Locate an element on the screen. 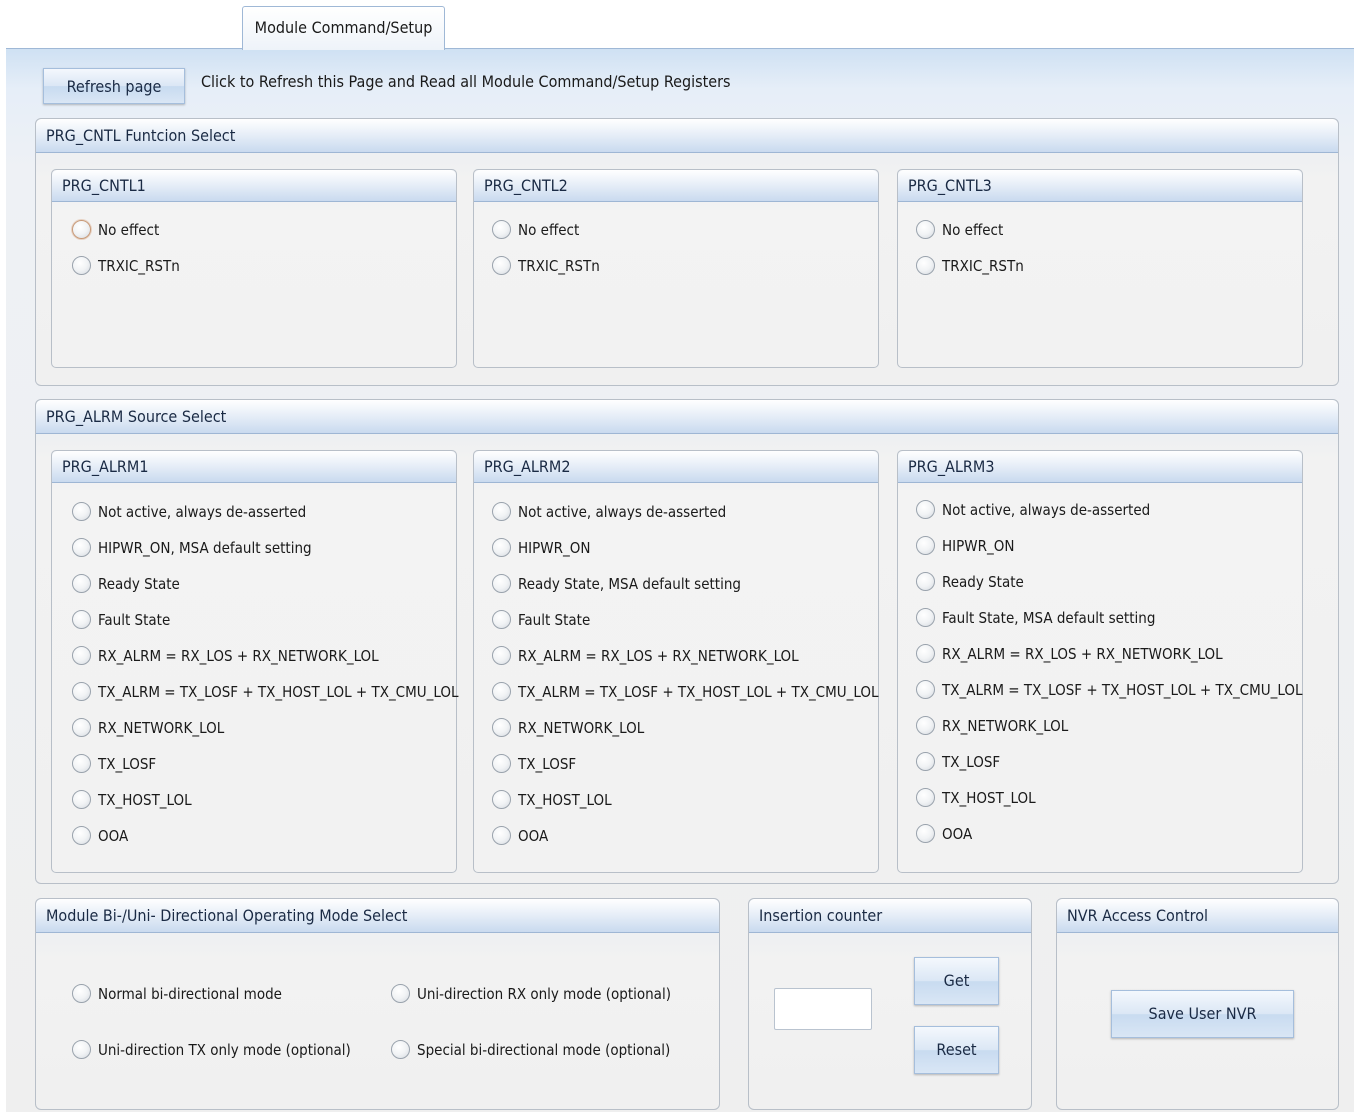 This screenshot has width=1354, height=1112. prg-cntl1-option-trxic-rstn: TRXIC_RSTn is located at coordinates (126, 265).